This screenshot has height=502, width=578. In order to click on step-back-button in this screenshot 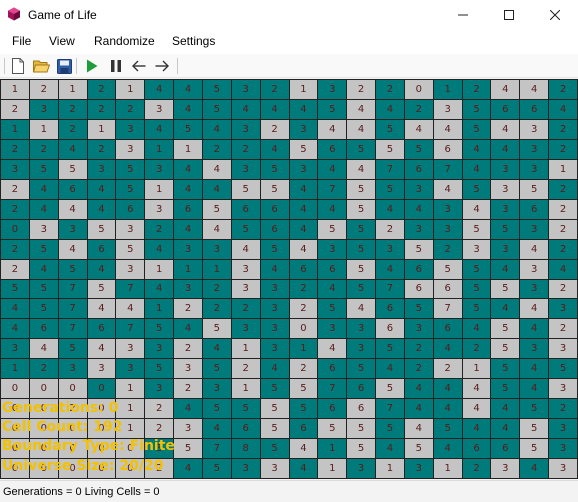, I will do `click(139, 66)`.